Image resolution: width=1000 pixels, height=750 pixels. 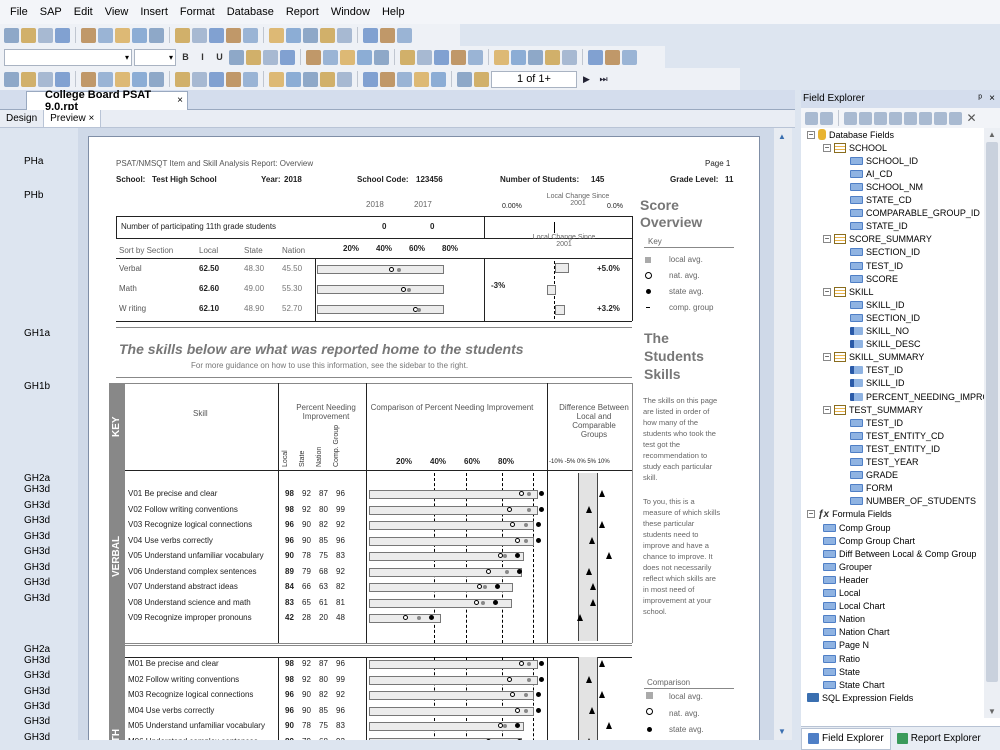 I want to click on tree-node: AI_CD, so click(x=866, y=173).